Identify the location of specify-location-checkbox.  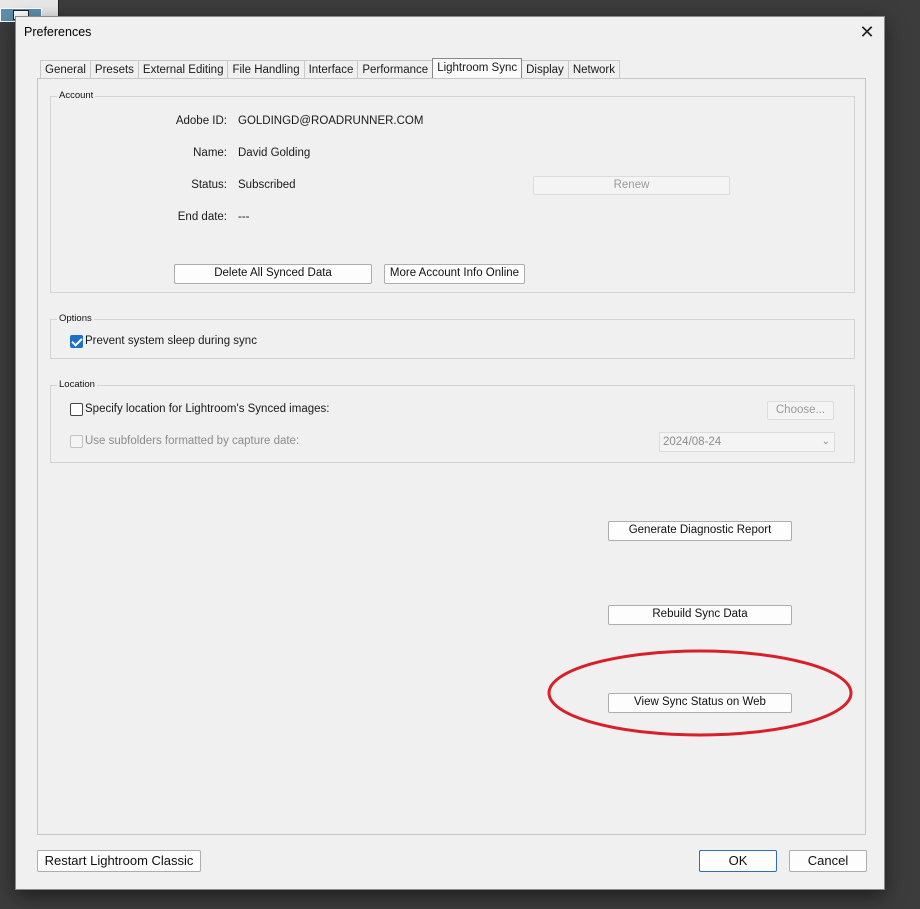
(76, 409).